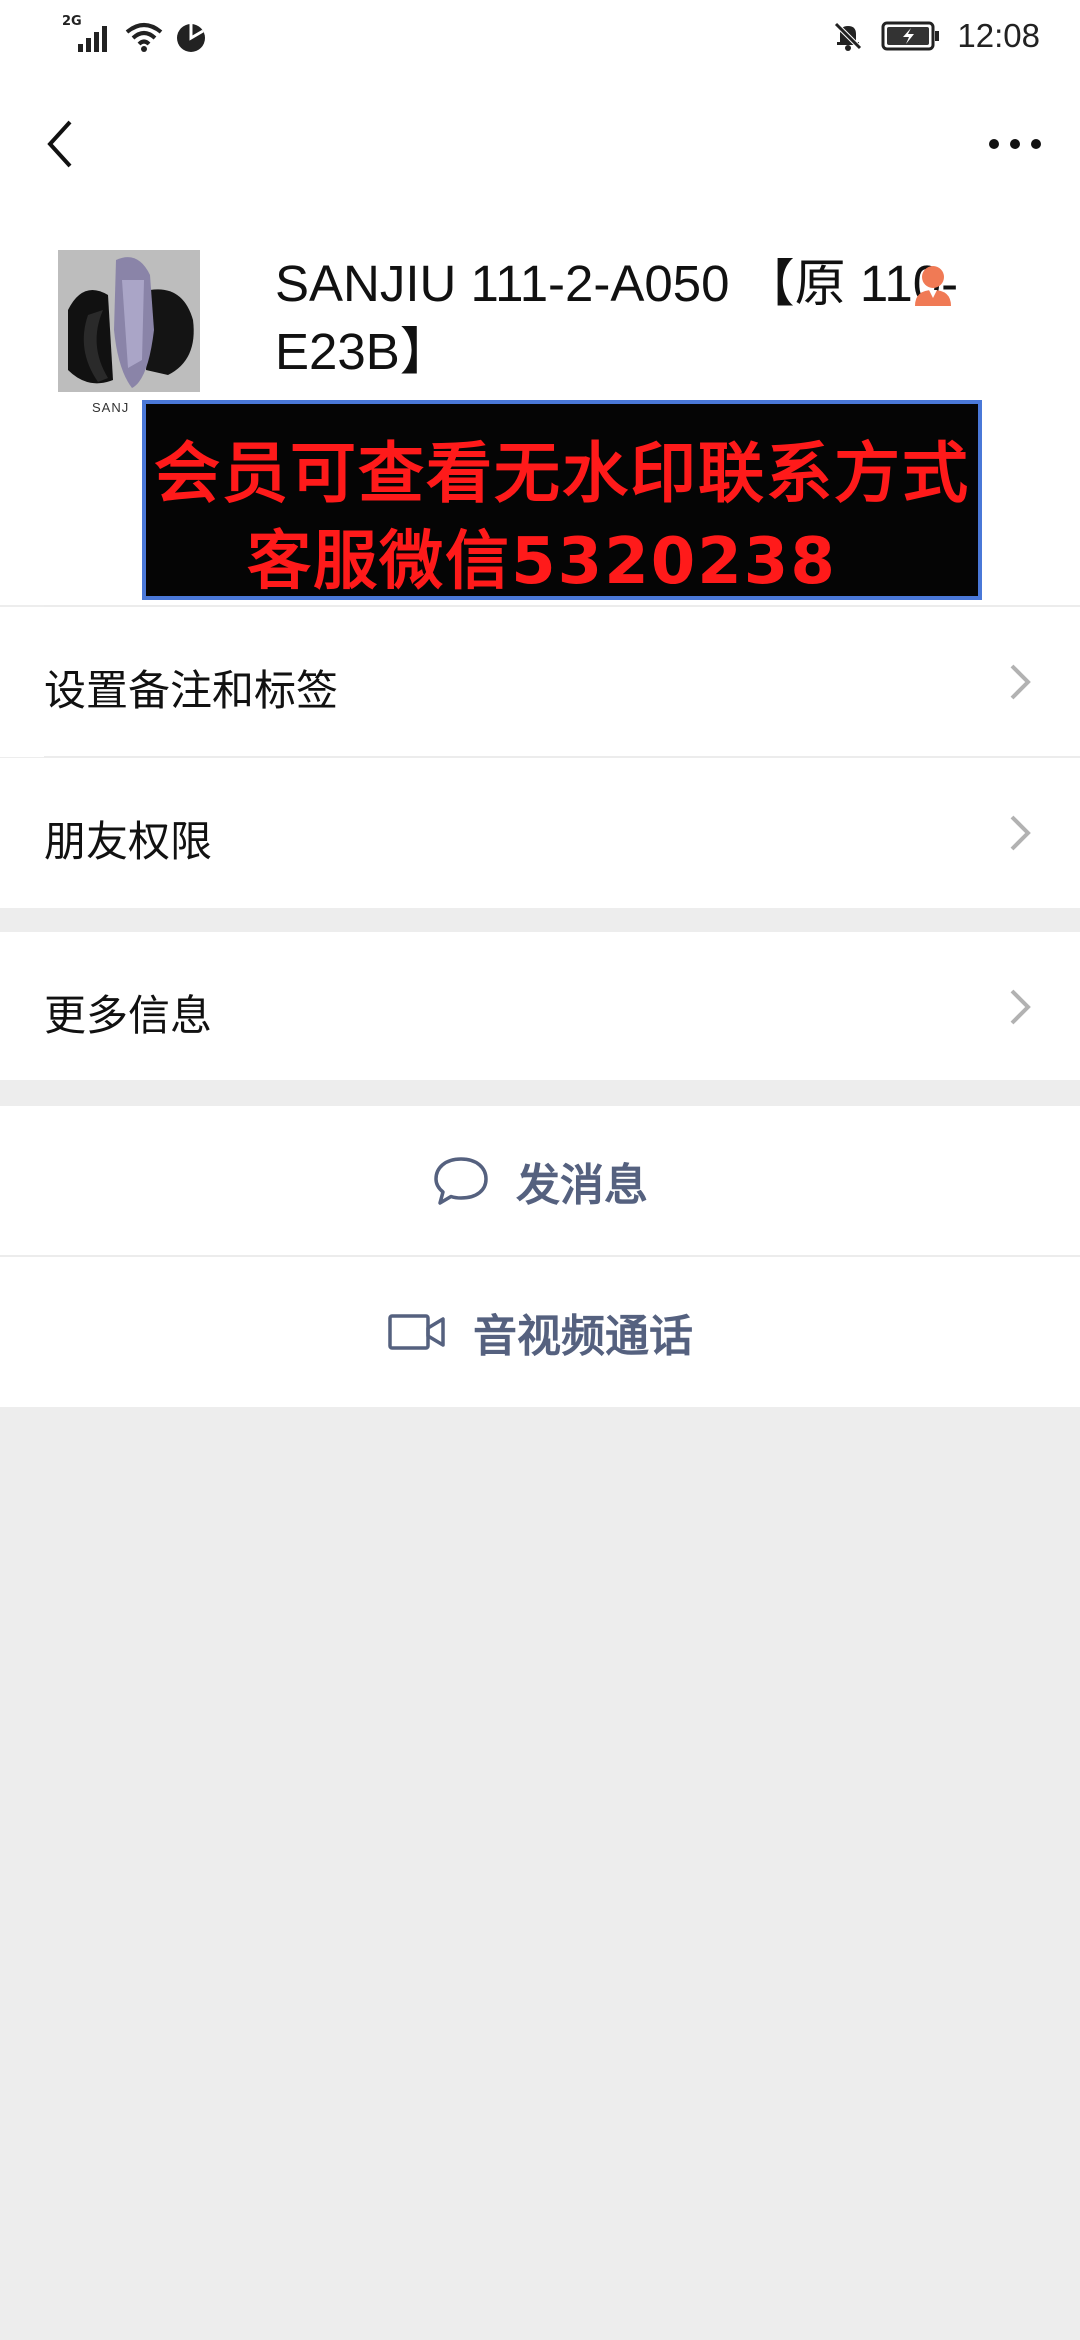  What do you see at coordinates (191, 38) in the screenshot?
I see `data-saver-icon` at bounding box center [191, 38].